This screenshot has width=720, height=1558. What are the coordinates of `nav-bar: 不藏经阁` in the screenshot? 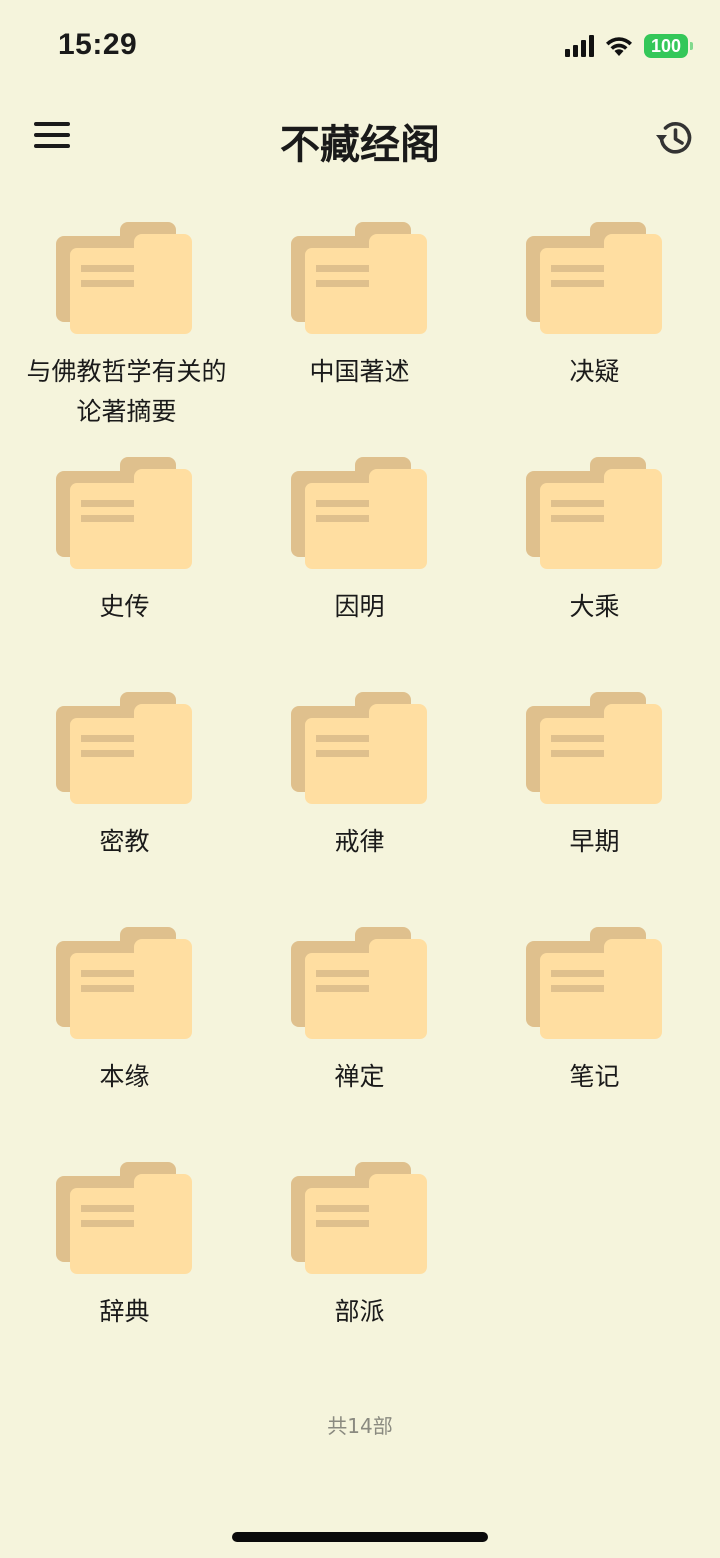 It's located at (360, 140).